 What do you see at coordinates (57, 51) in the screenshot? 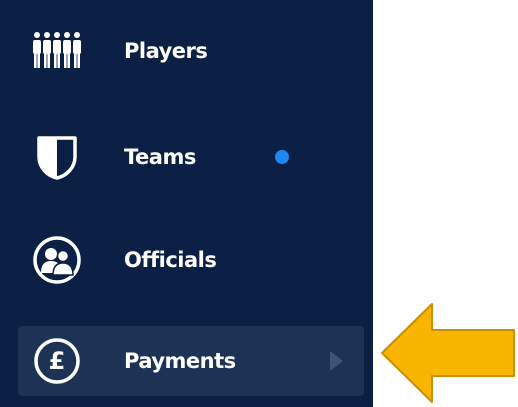
I see `players-icon` at bounding box center [57, 51].